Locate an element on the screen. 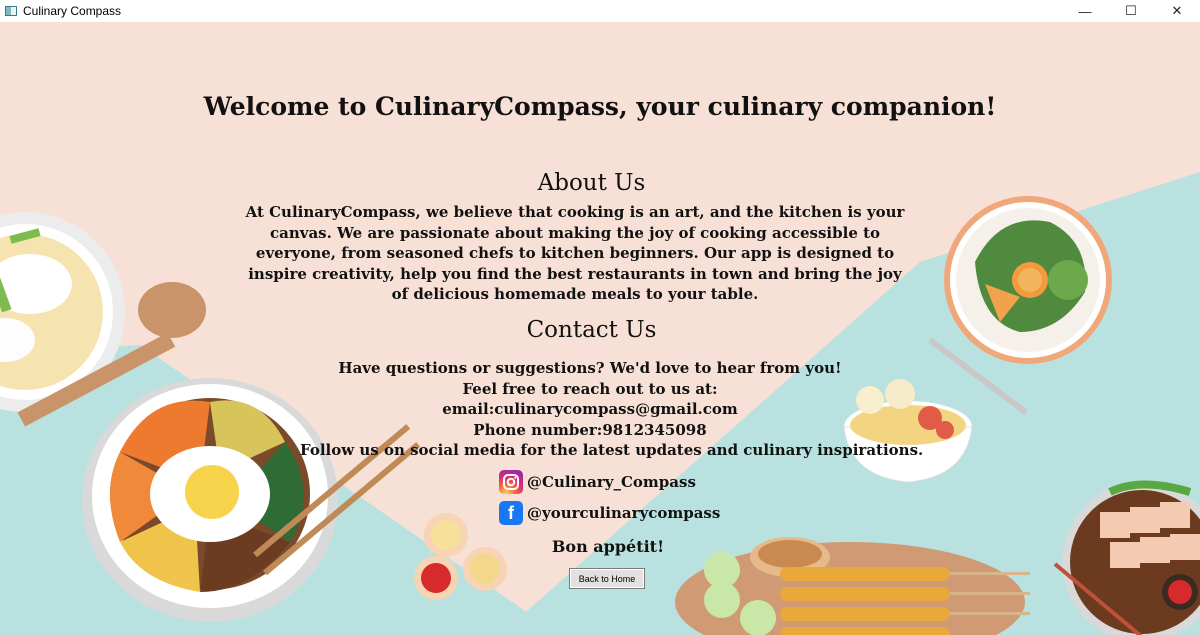 This screenshot has width=1200, height=635. facebook-link: f @yourculinarycompass is located at coordinates (609, 513).